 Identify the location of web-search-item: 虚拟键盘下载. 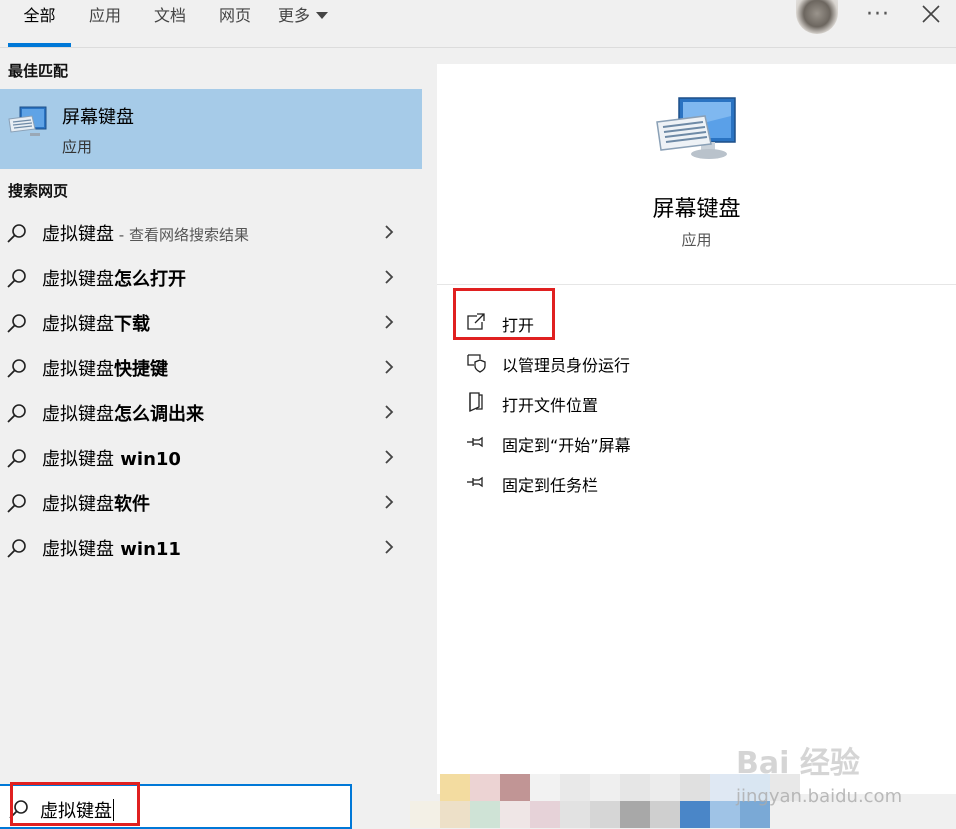
(211, 322).